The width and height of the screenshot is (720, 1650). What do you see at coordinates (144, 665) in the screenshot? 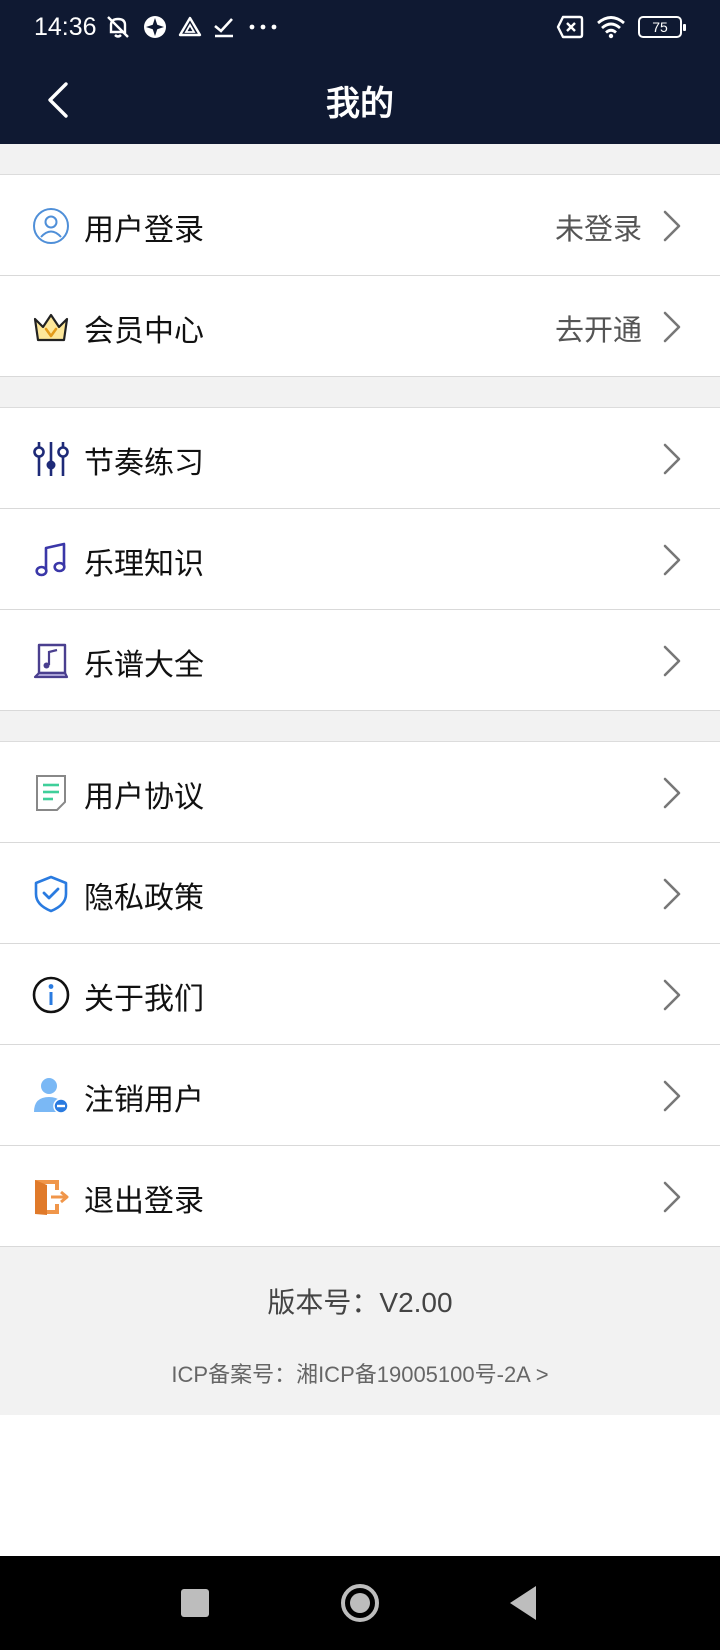
I see `menu-item-label: 乐谱大全` at bounding box center [144, 665].